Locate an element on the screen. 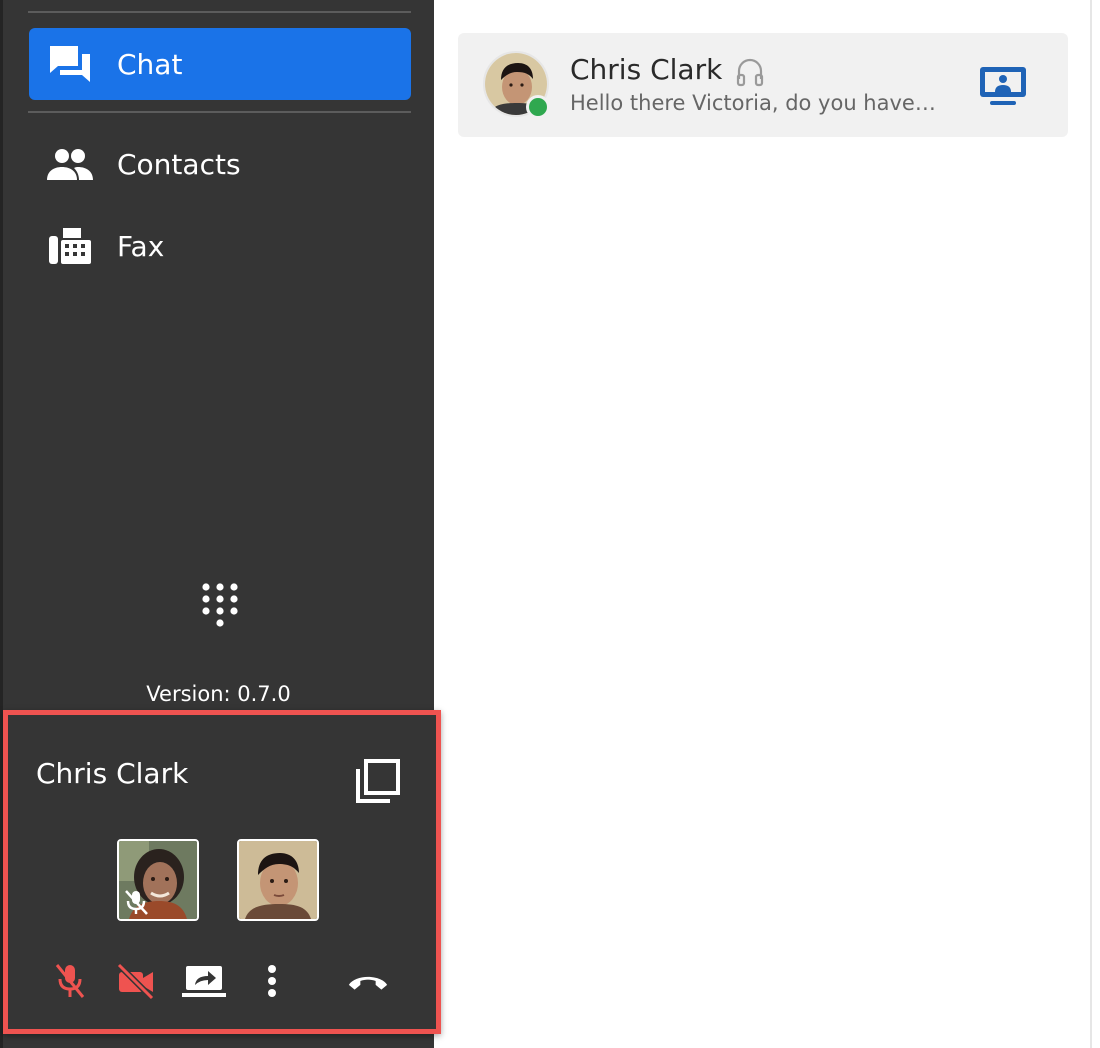  fax-icon is located at coordinates (70, 246).